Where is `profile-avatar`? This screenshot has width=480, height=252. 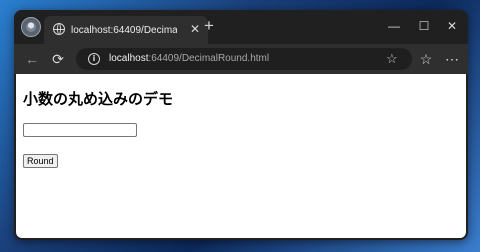
profile-avatar is located at coordinates (31, 27).